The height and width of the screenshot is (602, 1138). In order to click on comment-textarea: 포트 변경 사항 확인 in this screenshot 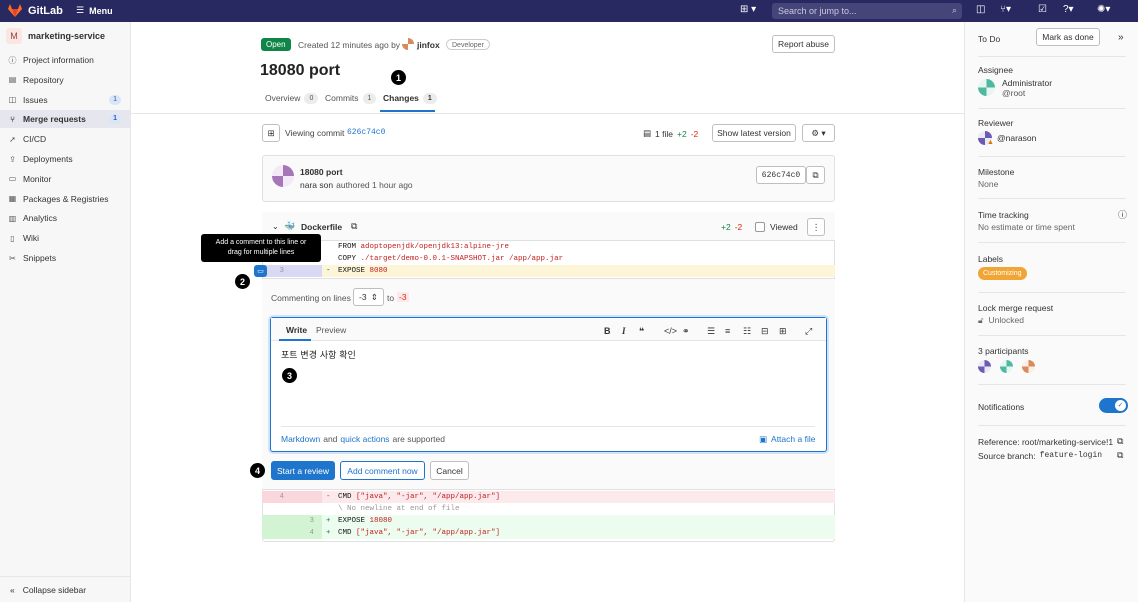, I will do `click(318, 354)`.